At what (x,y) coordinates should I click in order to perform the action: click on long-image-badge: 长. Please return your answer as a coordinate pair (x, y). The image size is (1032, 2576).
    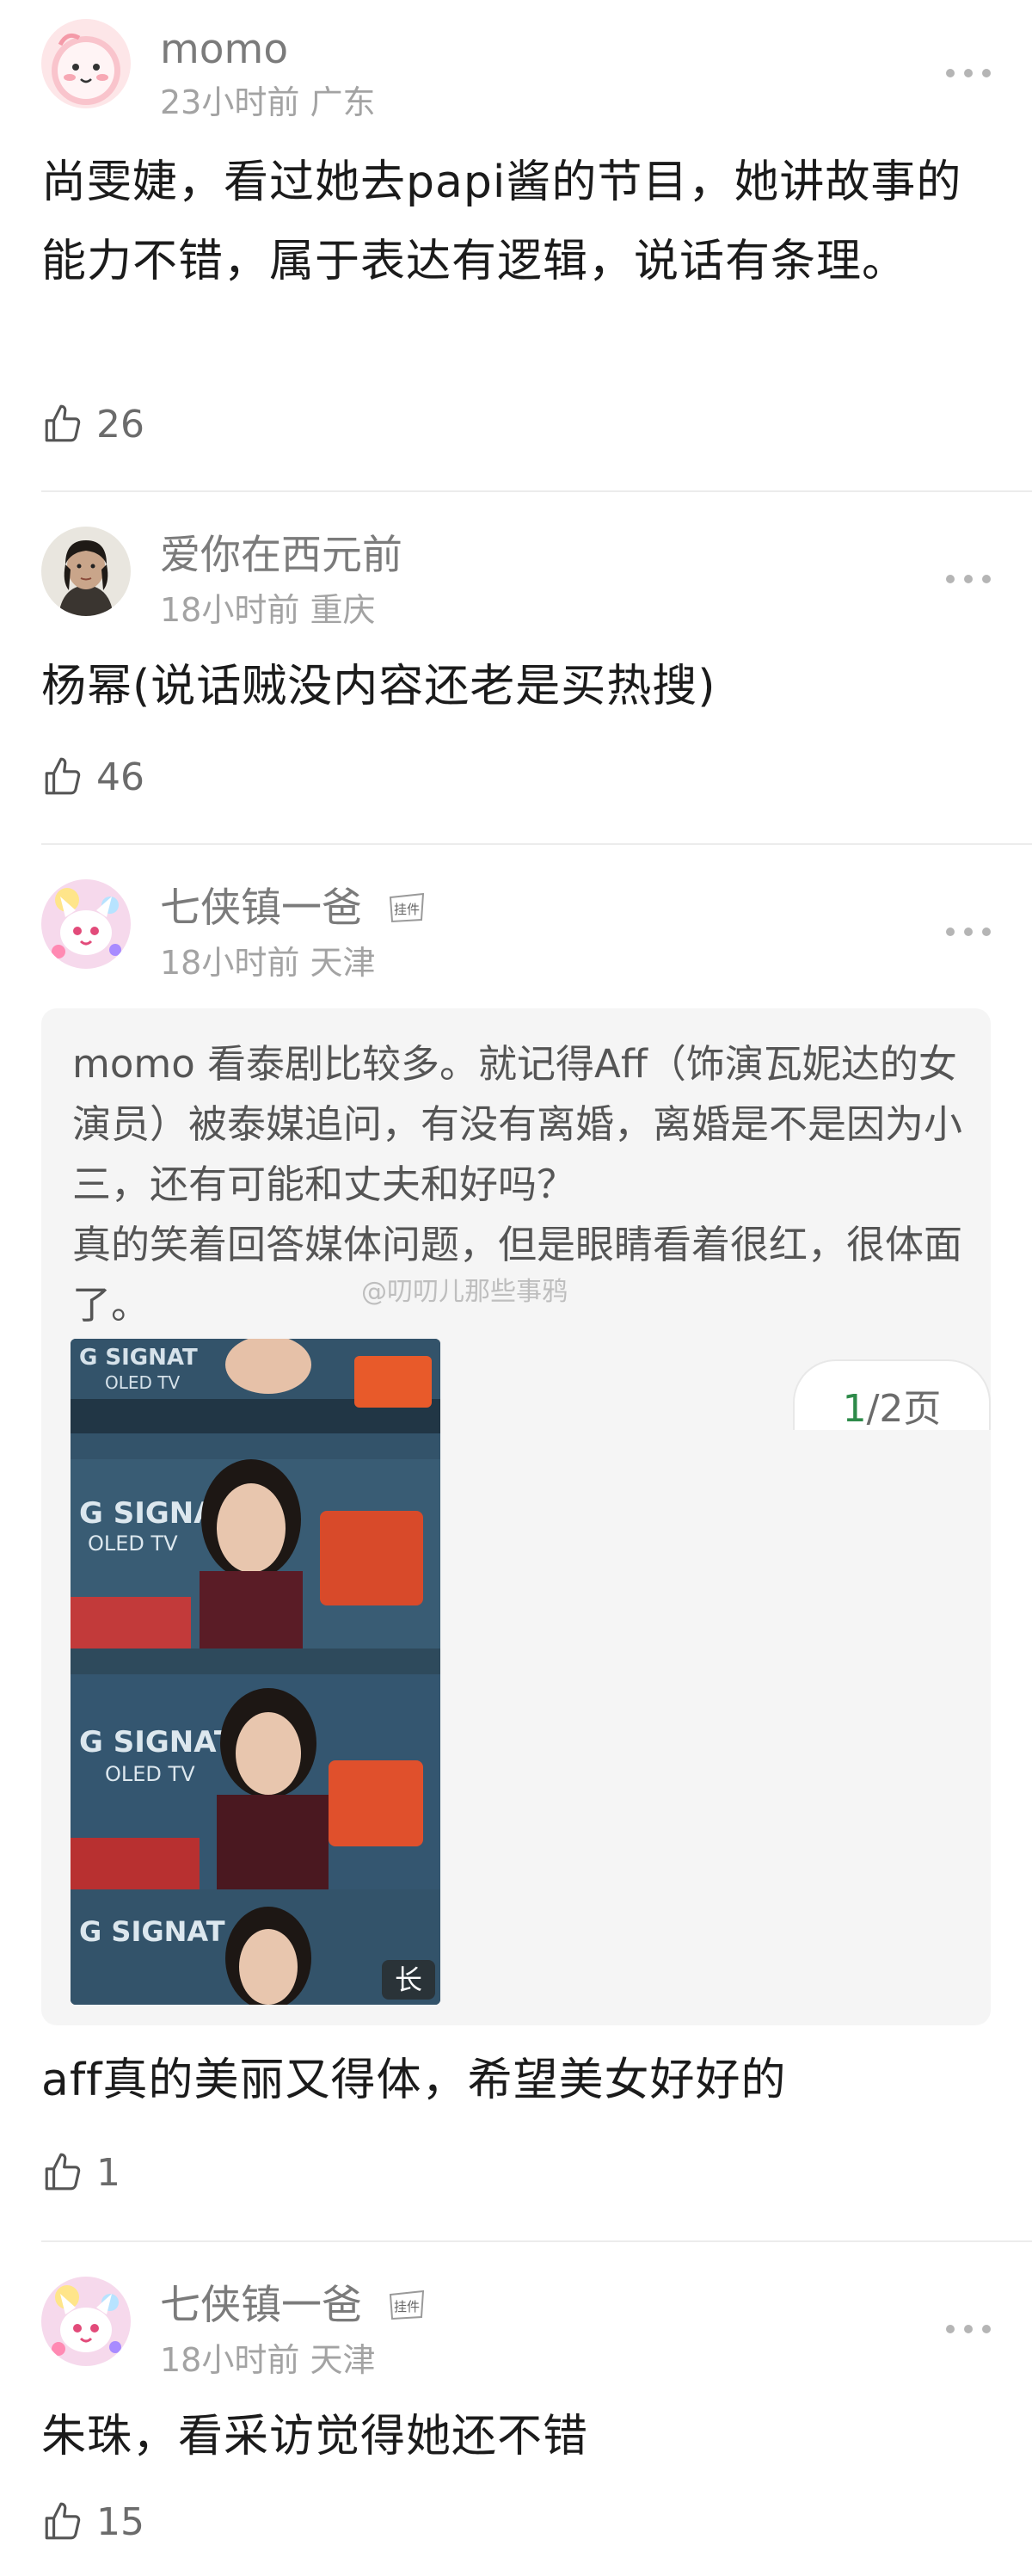
    Looking at the image, I should click on (408, 1980).